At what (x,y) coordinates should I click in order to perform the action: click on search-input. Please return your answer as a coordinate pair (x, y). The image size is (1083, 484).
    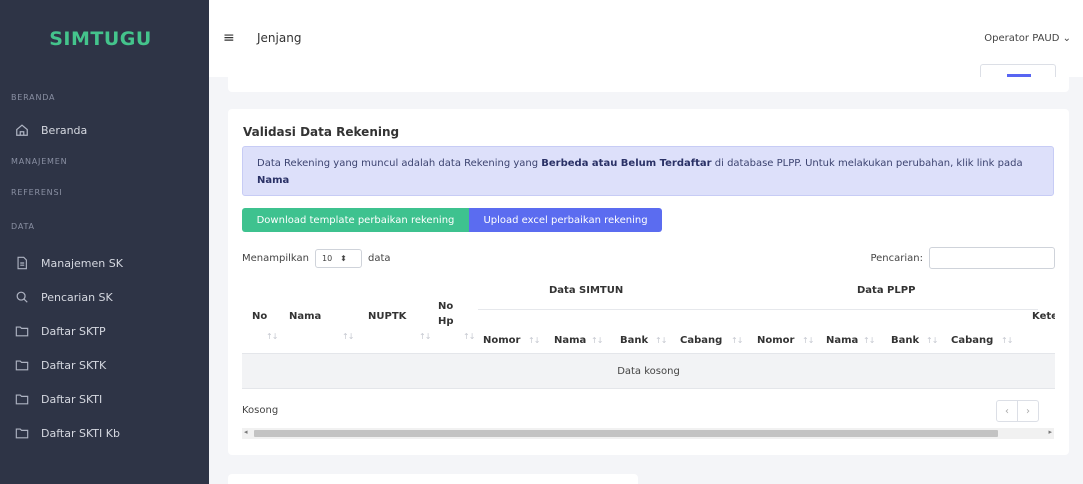
    Looking at the image, I should click on (992, 258).